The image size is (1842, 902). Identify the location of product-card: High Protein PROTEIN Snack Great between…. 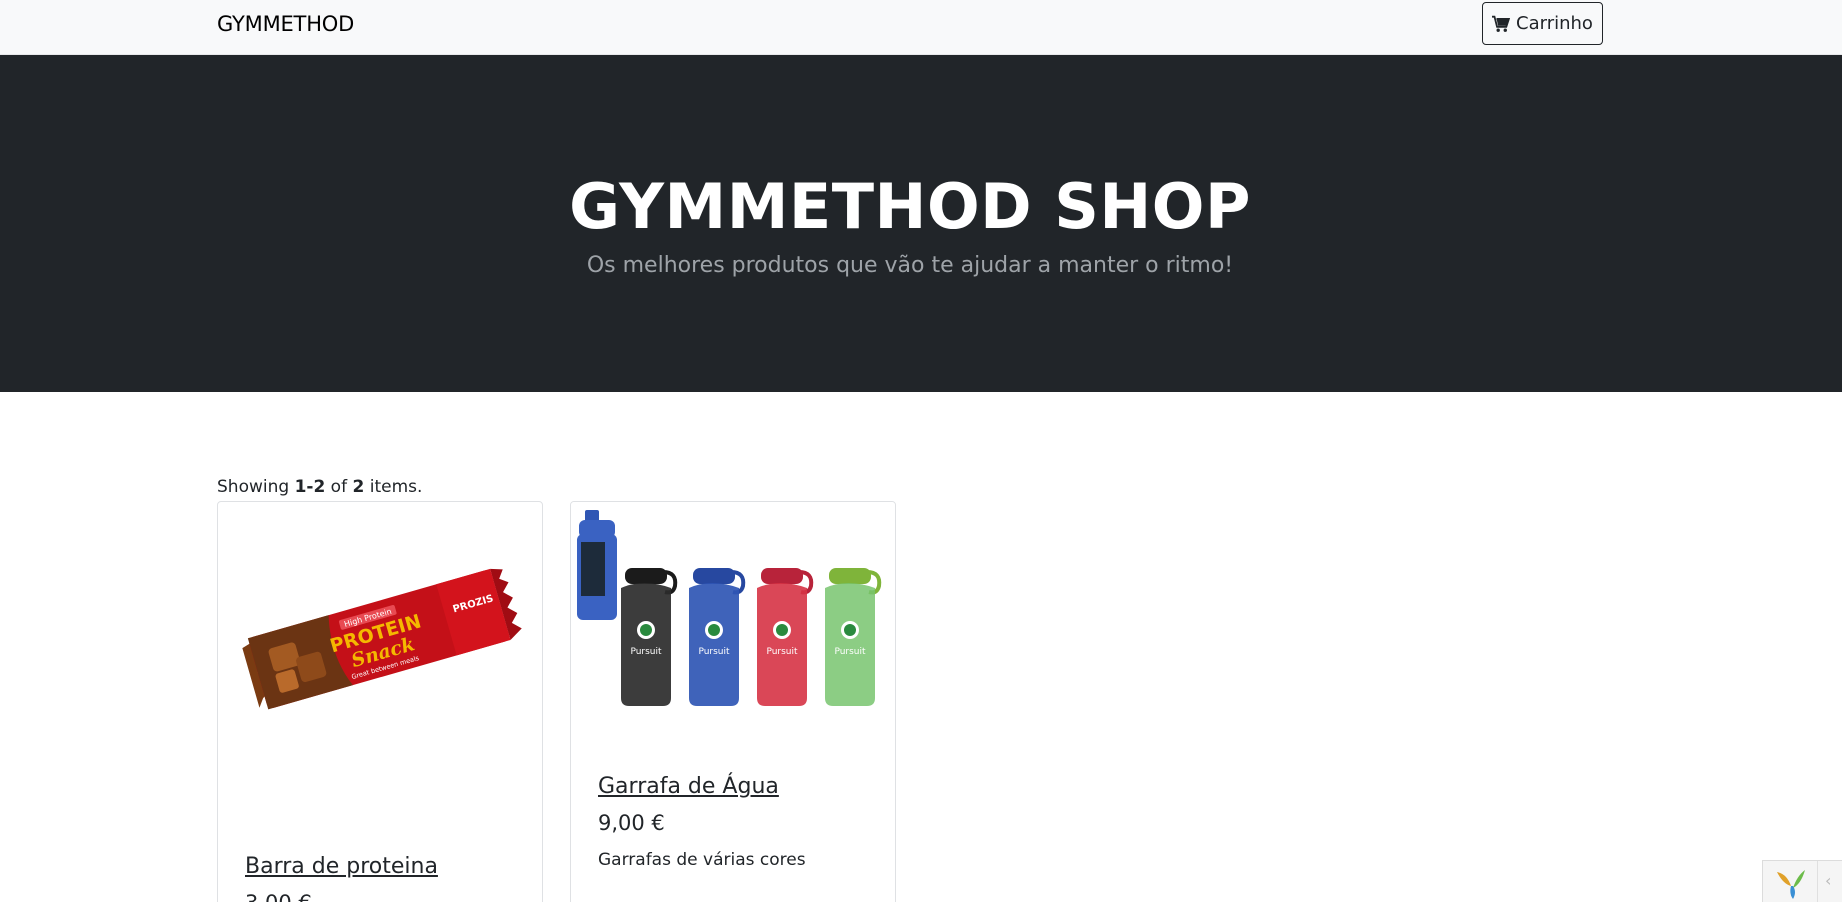
(380, 701).